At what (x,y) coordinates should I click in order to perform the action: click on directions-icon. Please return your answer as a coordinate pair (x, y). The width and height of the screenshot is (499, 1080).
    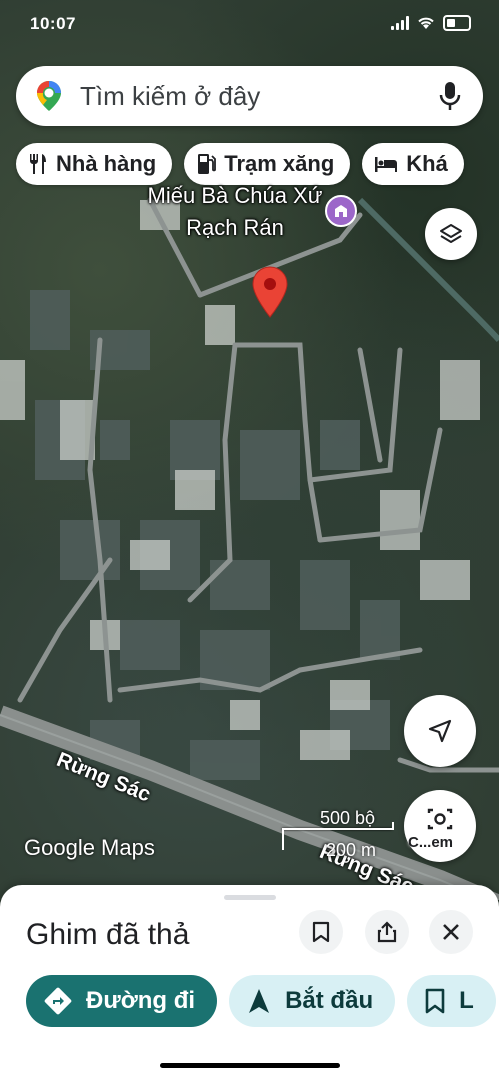
    Looking at the image, I should click on (58, 1001).